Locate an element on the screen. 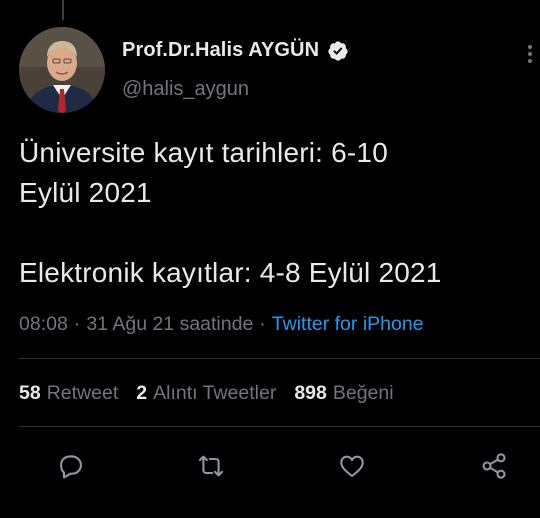  divider-bottom is located at coordinates (279, 426).